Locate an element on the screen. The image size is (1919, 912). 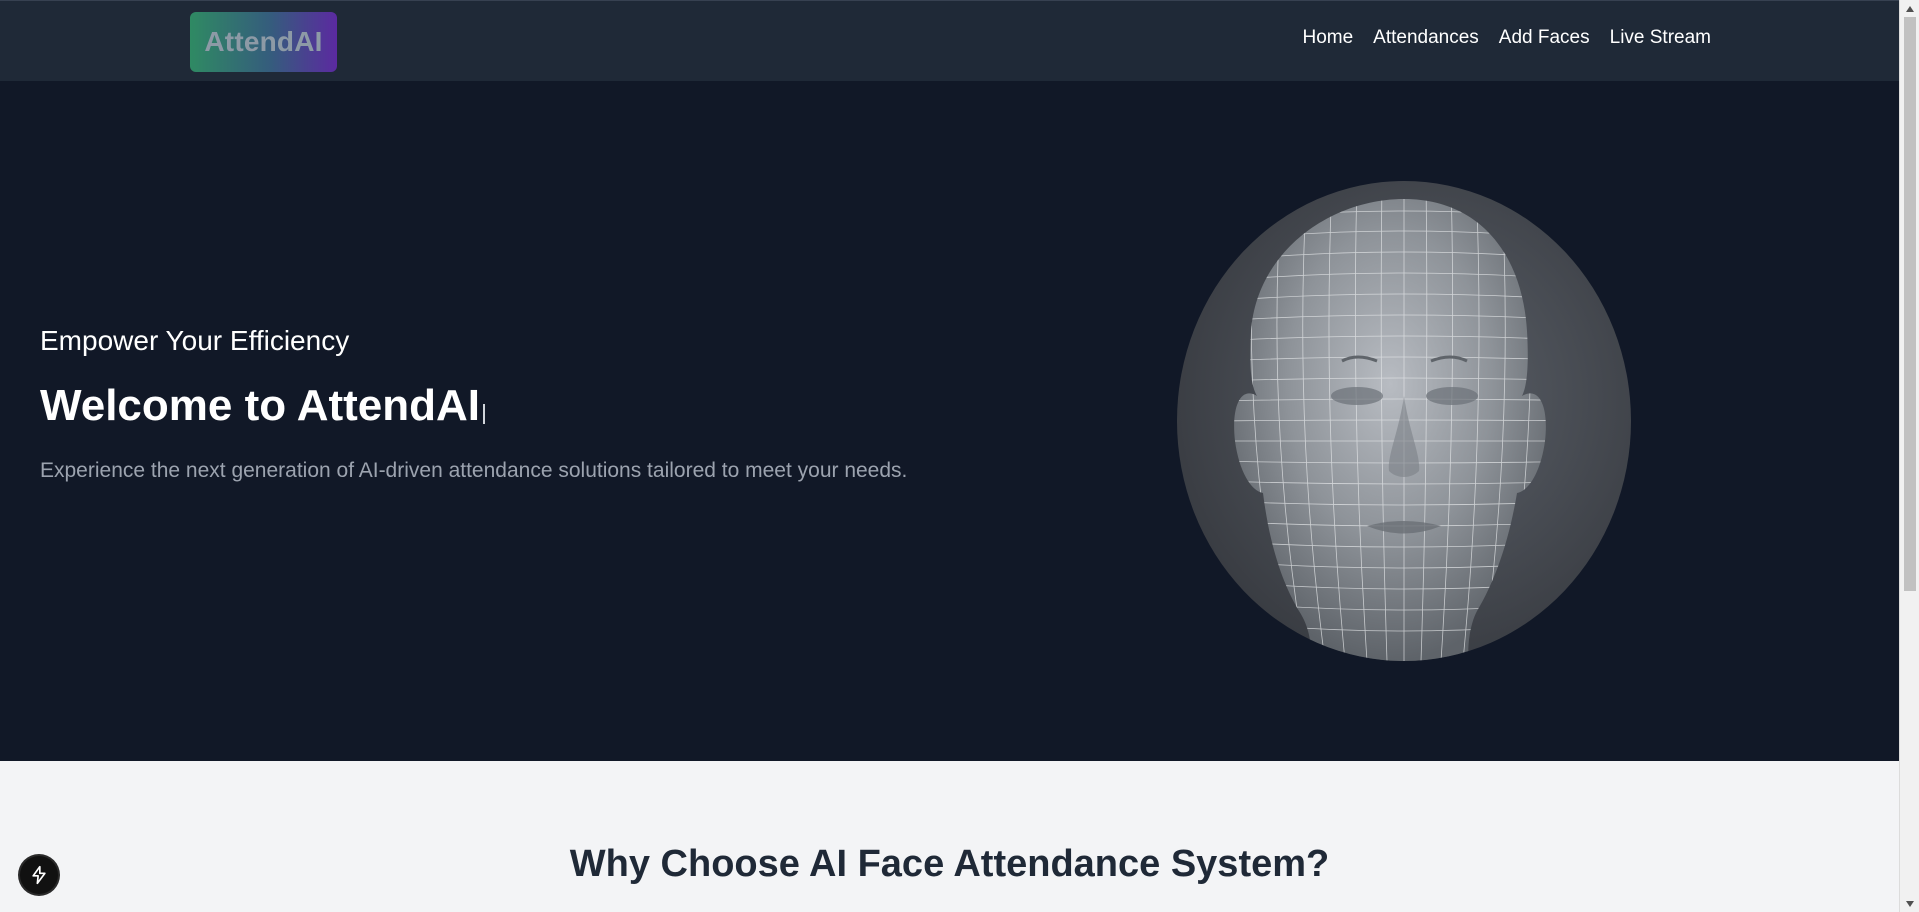
wireframe-face-icon is located at coordinates (1390, 430).